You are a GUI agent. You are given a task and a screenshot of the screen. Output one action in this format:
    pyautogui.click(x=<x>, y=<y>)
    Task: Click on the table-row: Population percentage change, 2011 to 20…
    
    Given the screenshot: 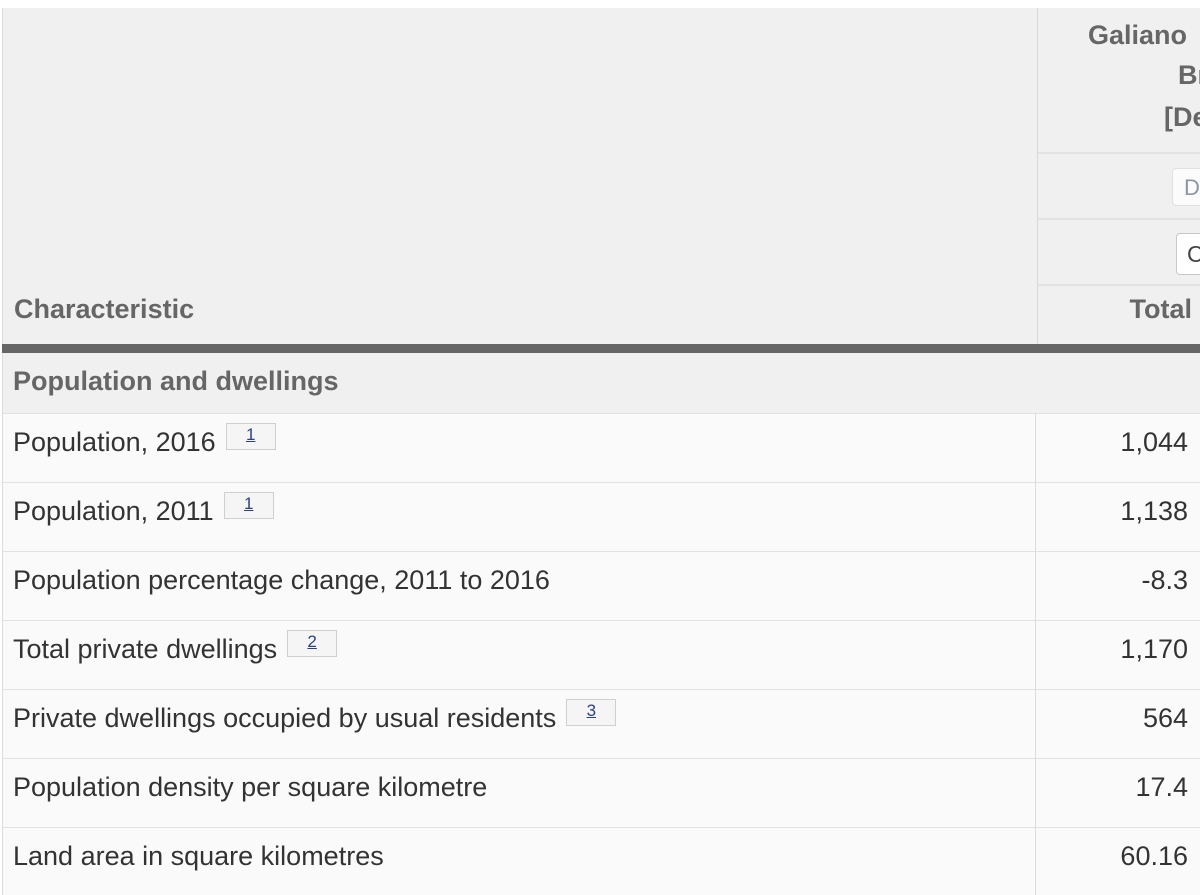 What is the action you would take?
    pyautogui.click(x=601, y=586)
    